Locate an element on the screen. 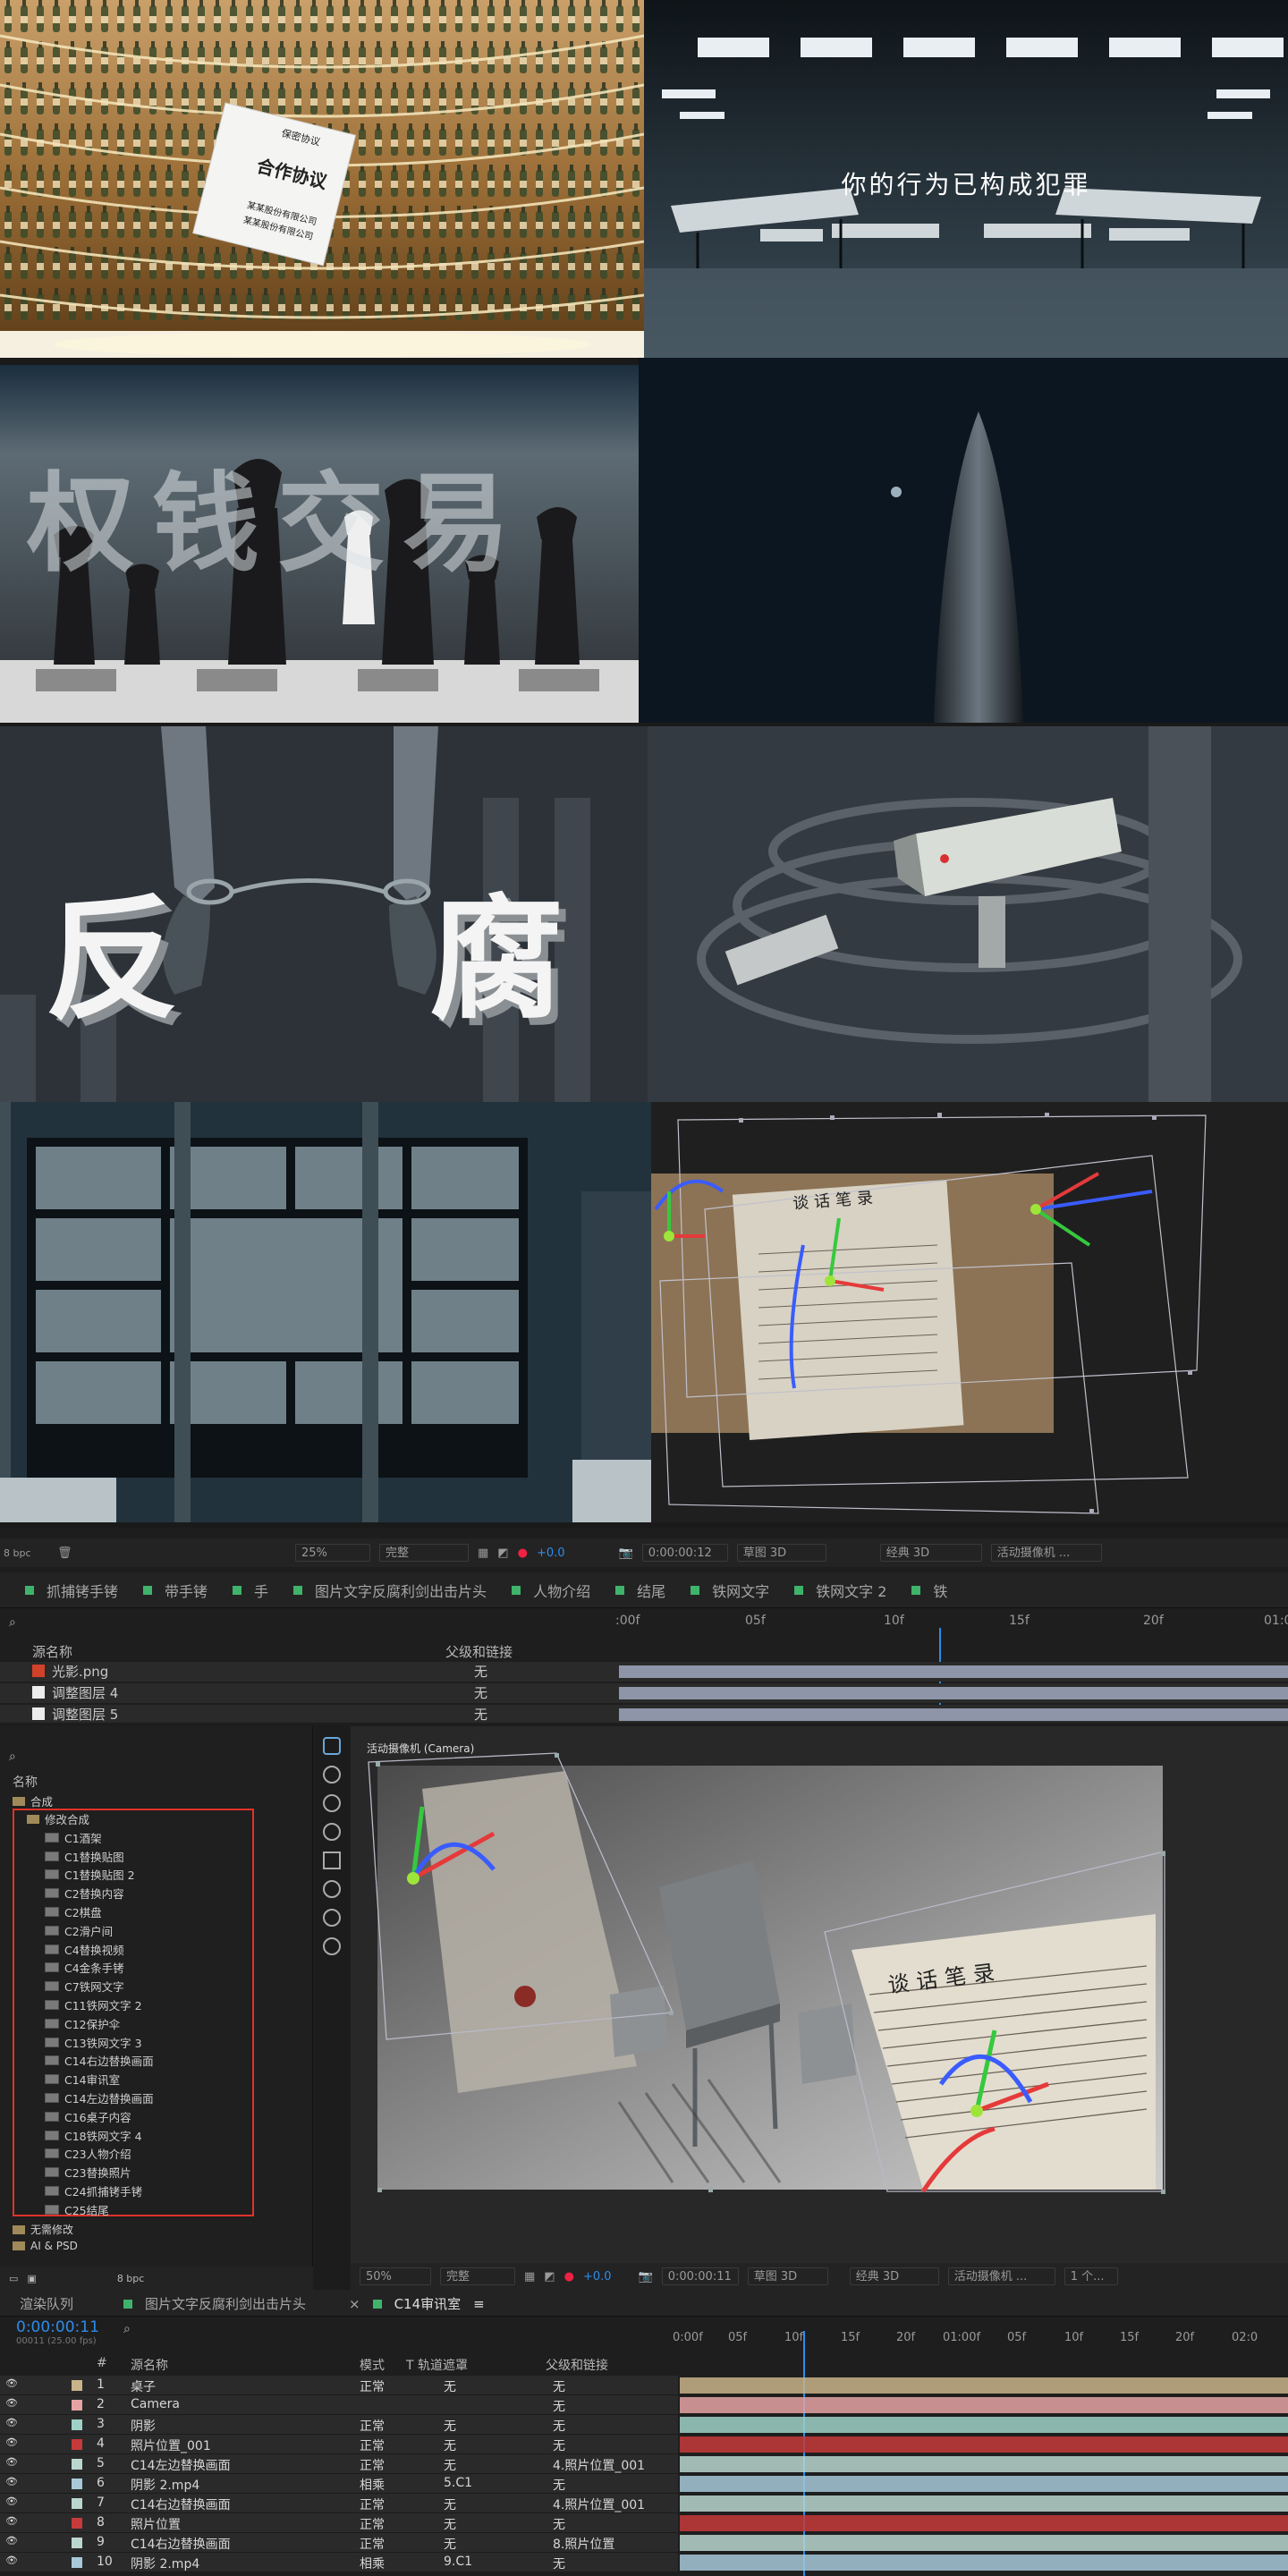 The width and height of the screenshot is (1288, 2576). layer-name: 阴影 is located at coordinates (143, 2426).